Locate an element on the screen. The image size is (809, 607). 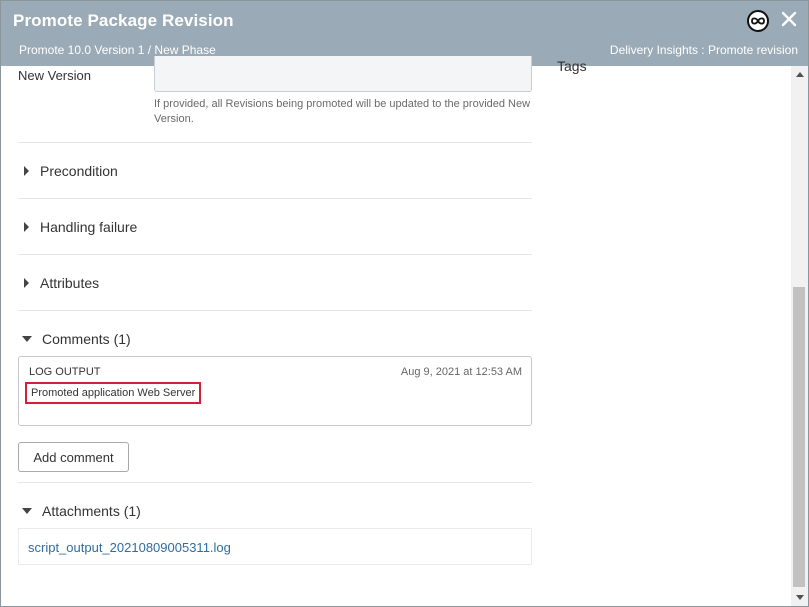
section-attachments: Attachments (1) is located at coordinates (79, 511).